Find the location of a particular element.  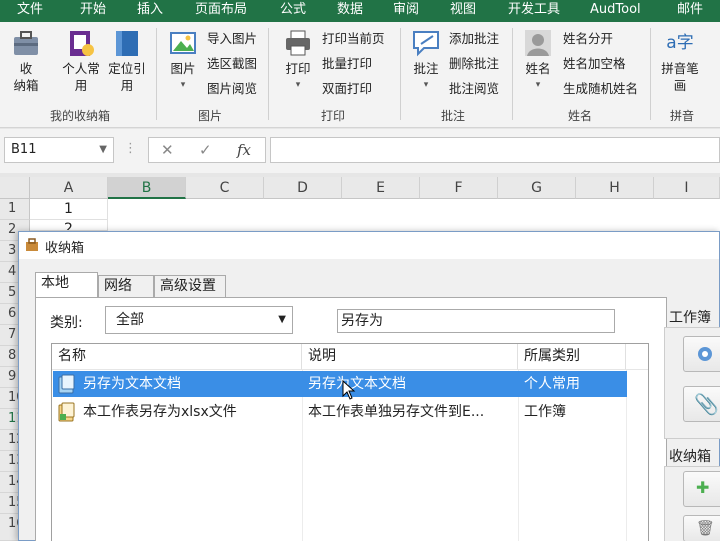

column-header-d: D is located at coordinates (303, 188).